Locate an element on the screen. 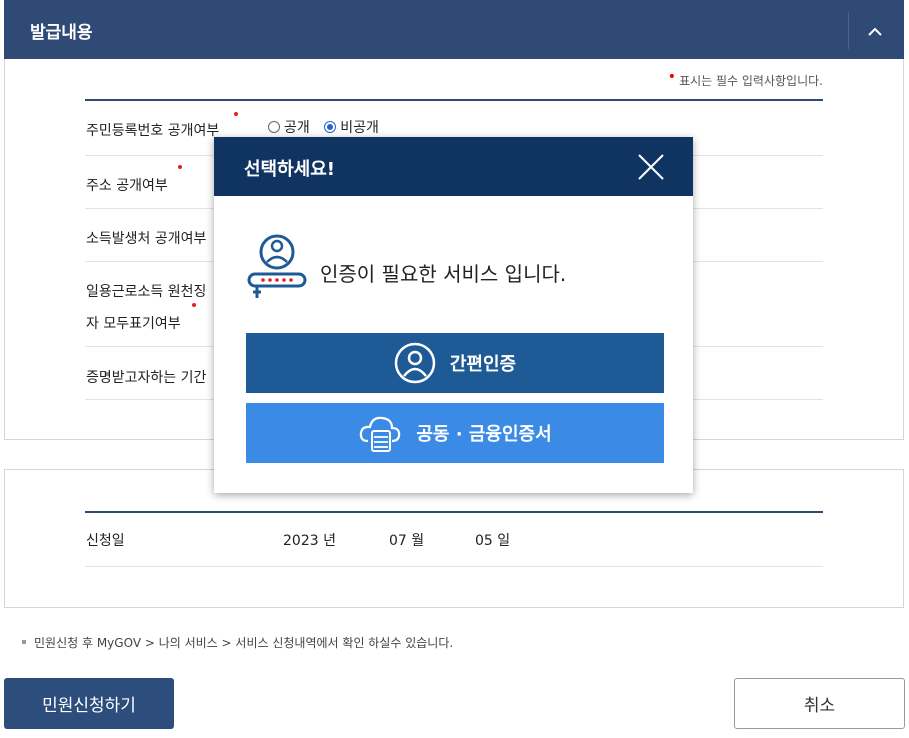 Image resolution: width=909 pixels, height=738 pixels. row-label-period: 증명받고자하는 기간 is located at coordinates (146, 378).